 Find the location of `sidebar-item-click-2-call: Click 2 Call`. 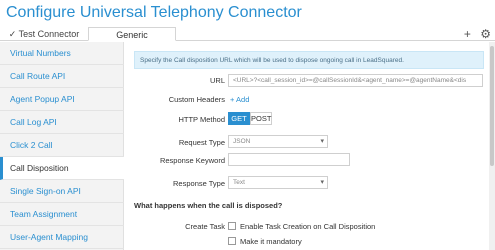

sidebar-item-click-2-call: Click 2 Call is located at coordinates (62, 145).